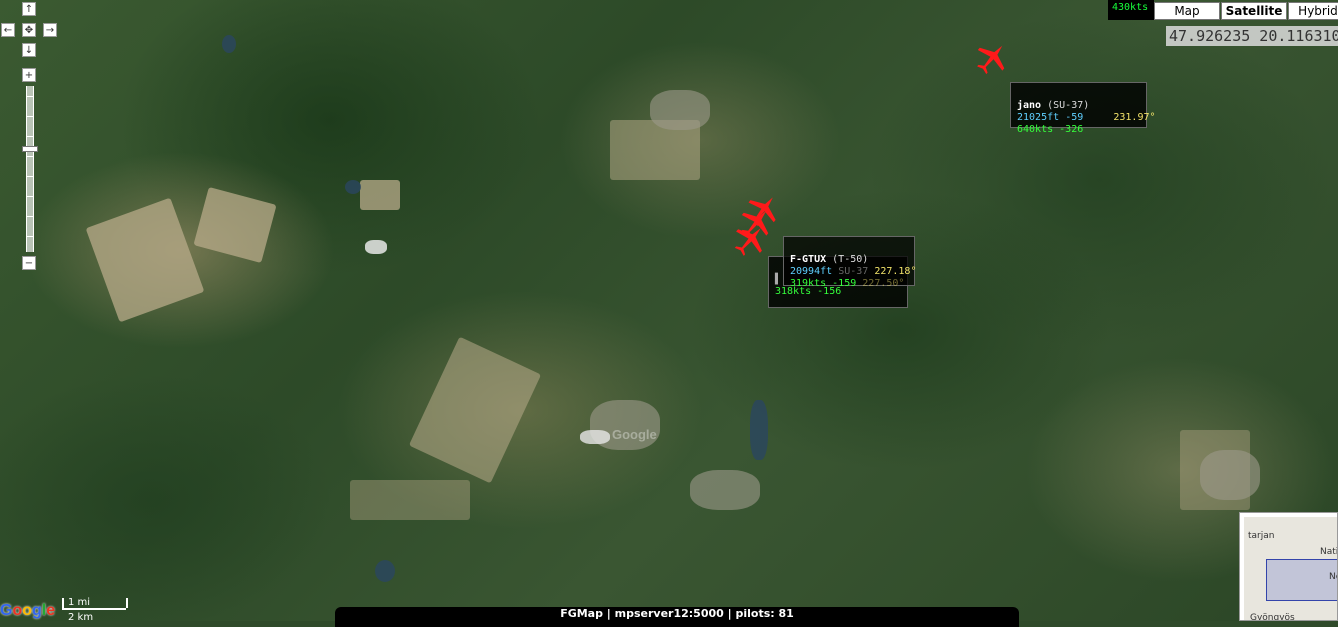 Image resolution: width=1338 pixels, height=627 pixels. What do you see at coordinates (1252, 36) in the screenshot?
I see `cursor-coordinates: 47.926235 20.116310` at bounding box center [1252, 36].